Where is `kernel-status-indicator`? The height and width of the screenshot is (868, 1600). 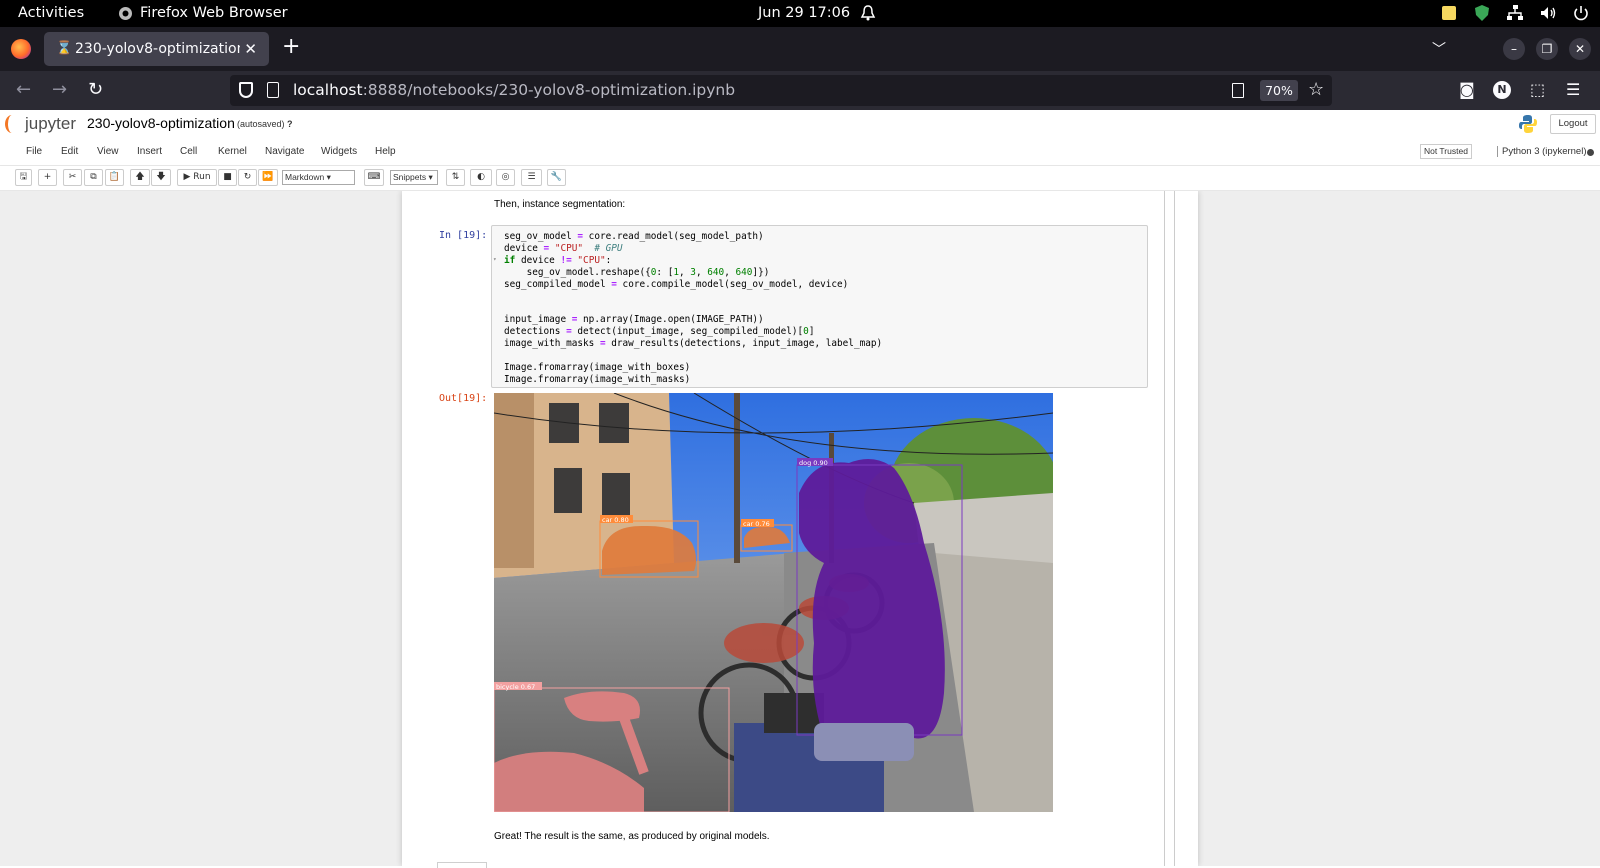 kernel-status-indicator is located at coordinates (1590, 152).